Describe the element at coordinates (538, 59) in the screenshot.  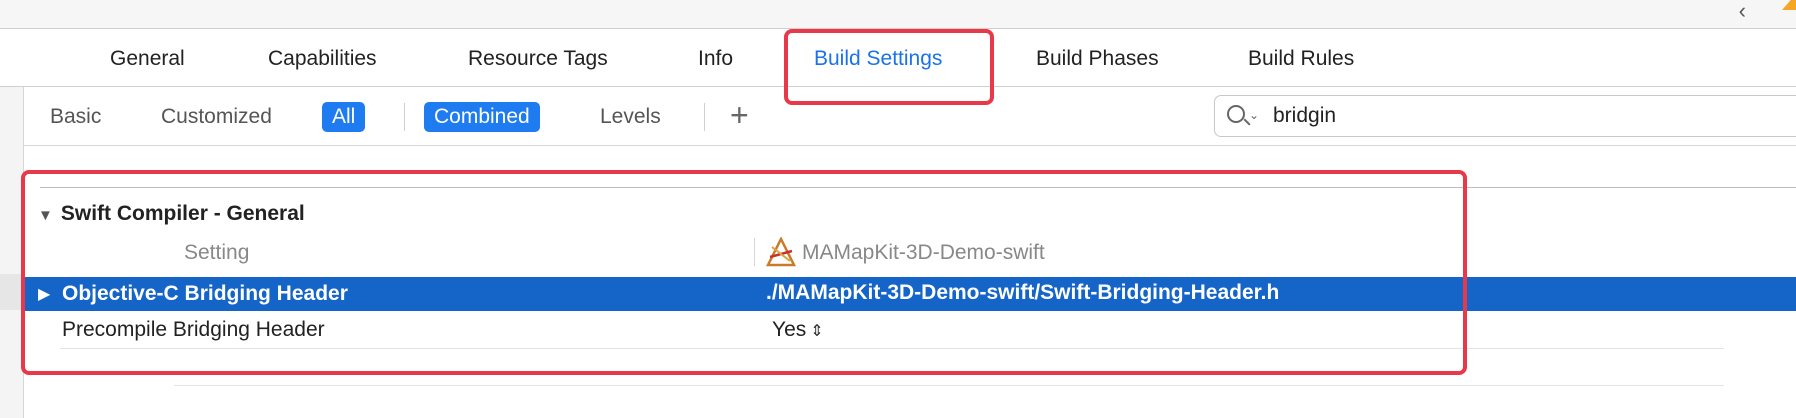
I see `tab-resource-tags: Resource Tags` at that location.